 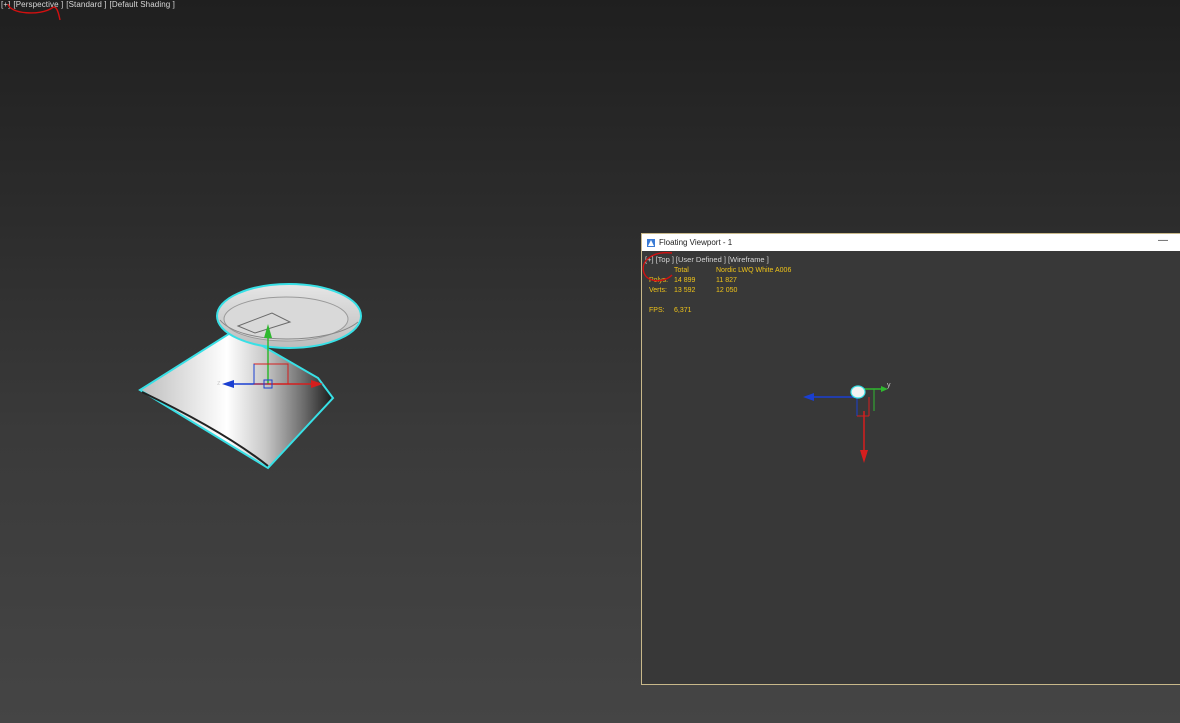 I want to click on fv-gizmo-y-label: y, so click(x=889, y=385).